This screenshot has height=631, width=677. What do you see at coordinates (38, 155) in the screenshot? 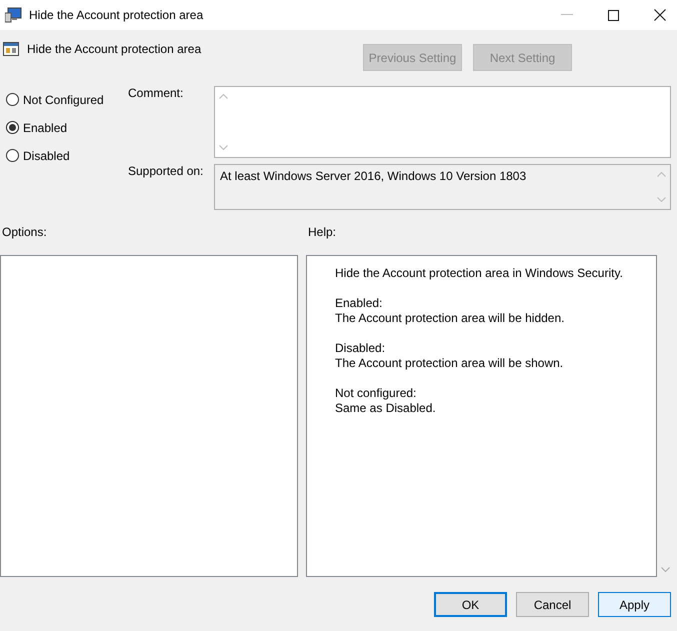
I see `radio-button: Disabled` at bounding box center [38, 155].